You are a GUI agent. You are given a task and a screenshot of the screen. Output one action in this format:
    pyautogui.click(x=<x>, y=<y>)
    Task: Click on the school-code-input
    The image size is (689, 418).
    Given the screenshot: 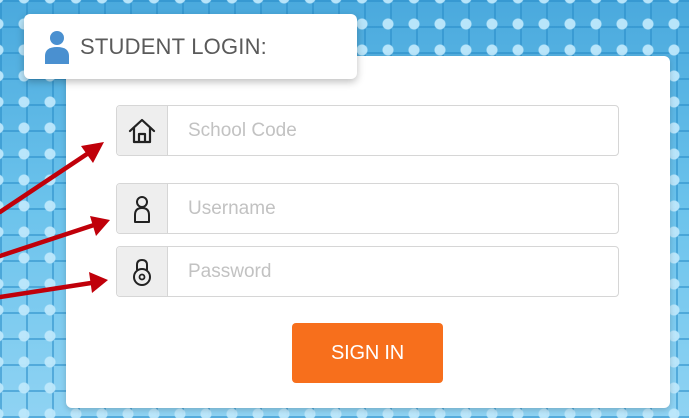 What is the action you would take?
    pyautogui.click(x=393, y=130)
    